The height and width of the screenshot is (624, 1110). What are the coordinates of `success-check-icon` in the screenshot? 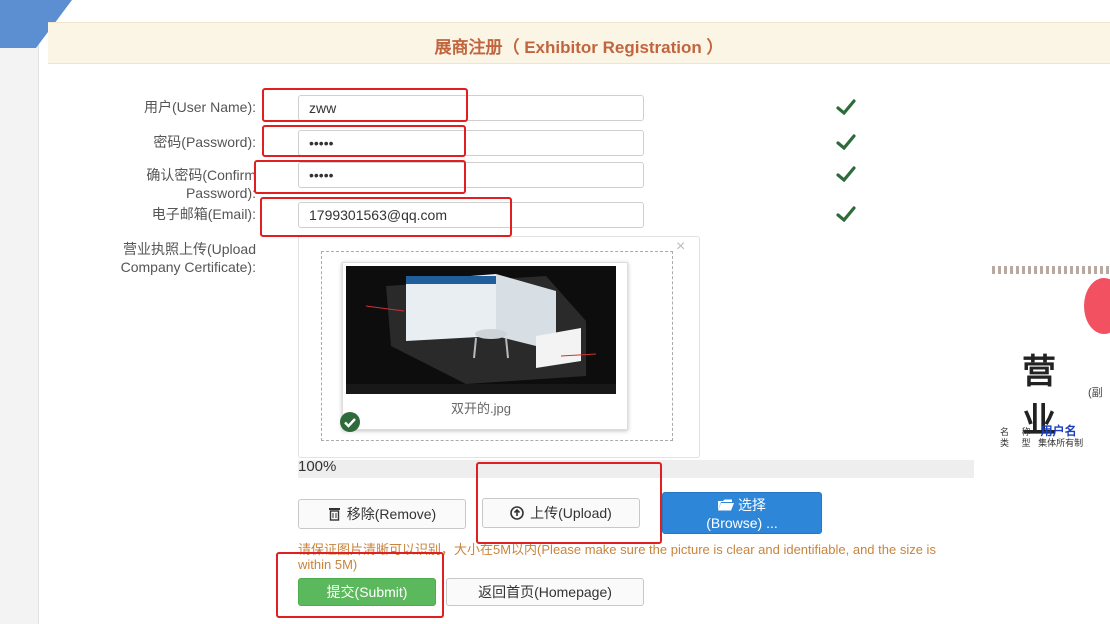 It's located at (350, 422).